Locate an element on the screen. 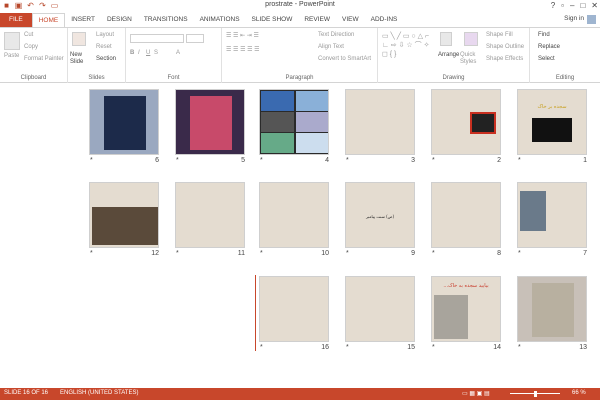 The height and width of the screenshot is (400, 600). font-group: B I U S A Font is located at coordinates (174, 55).